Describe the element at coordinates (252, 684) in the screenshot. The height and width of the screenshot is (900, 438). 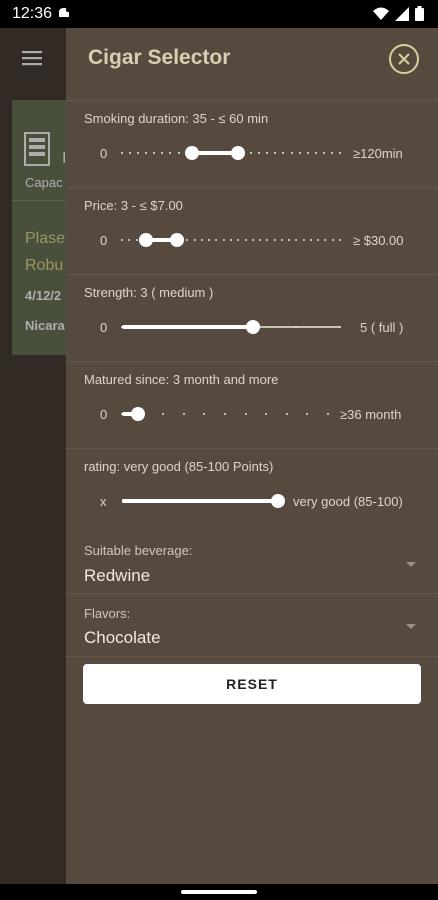
I see `reset-button: RESET` at that location.